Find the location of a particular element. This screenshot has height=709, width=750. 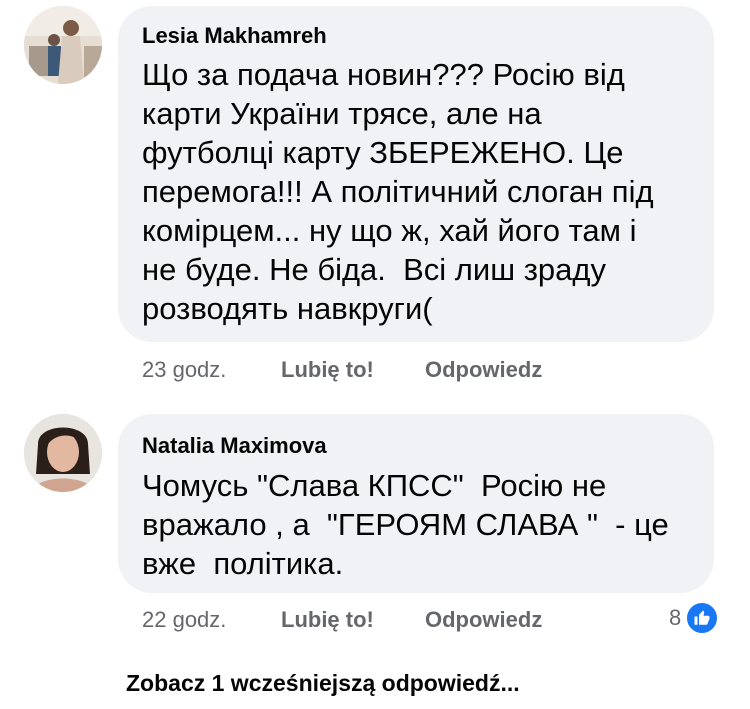

comment-text-line: Що за подача новин??? Росію від is located at coordinates (383, 74).